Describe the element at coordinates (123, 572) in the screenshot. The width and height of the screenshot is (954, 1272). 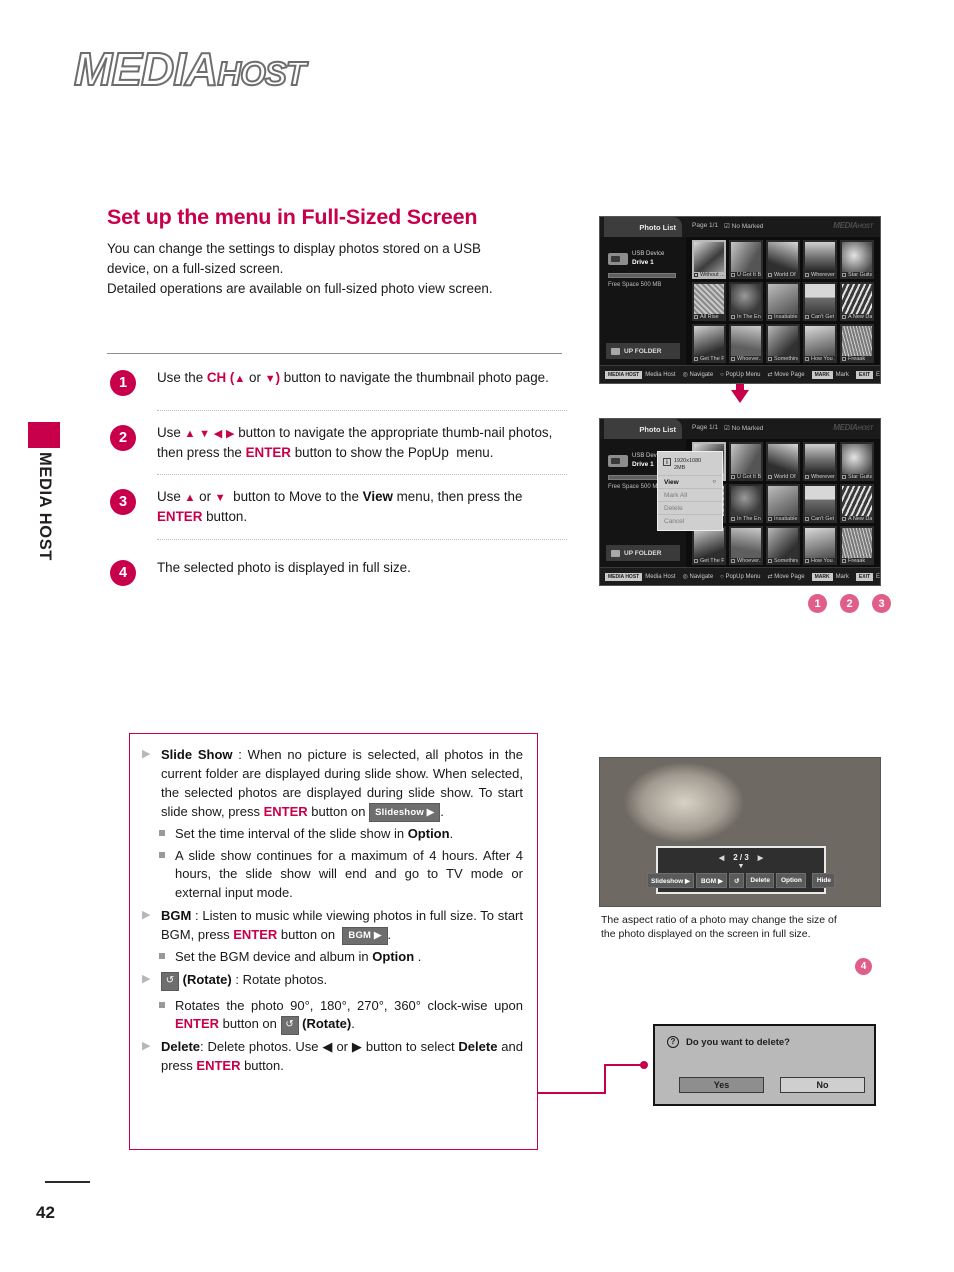
I see `step-4-number: 4` at that location.